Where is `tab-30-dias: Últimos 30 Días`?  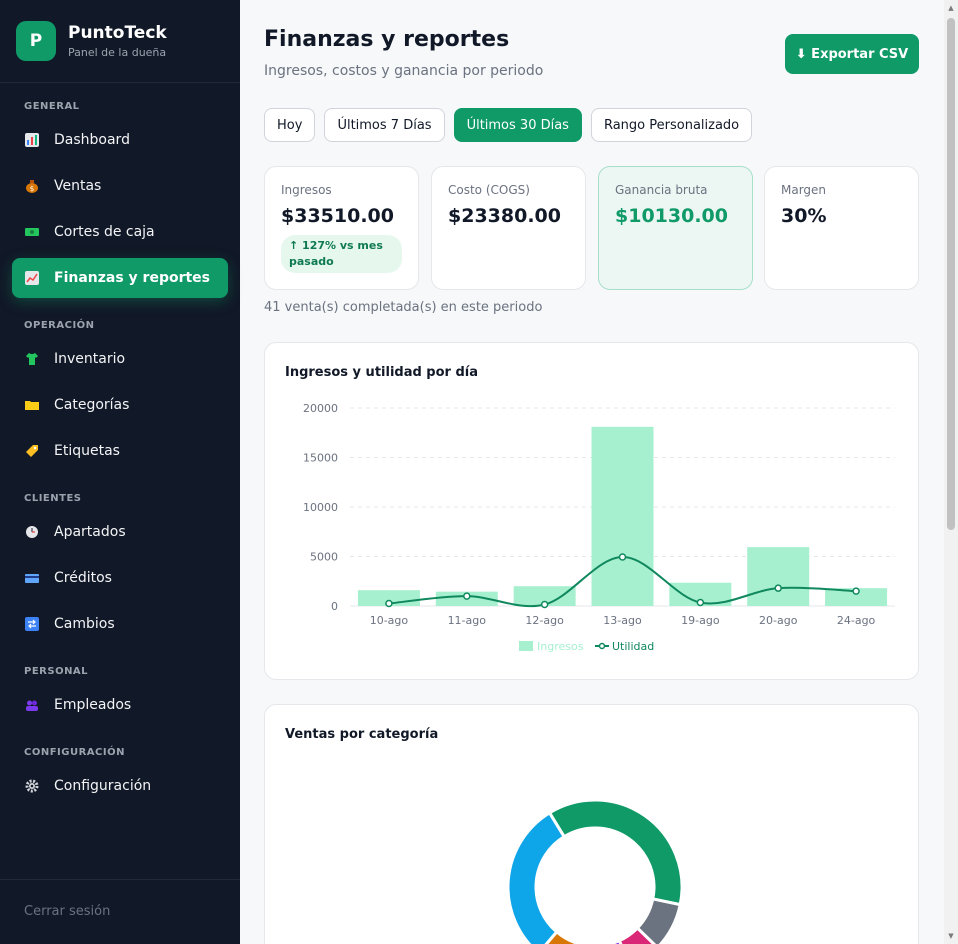 tab-30-dias: Últimos 30 Días is located at coordinates (517, 125).